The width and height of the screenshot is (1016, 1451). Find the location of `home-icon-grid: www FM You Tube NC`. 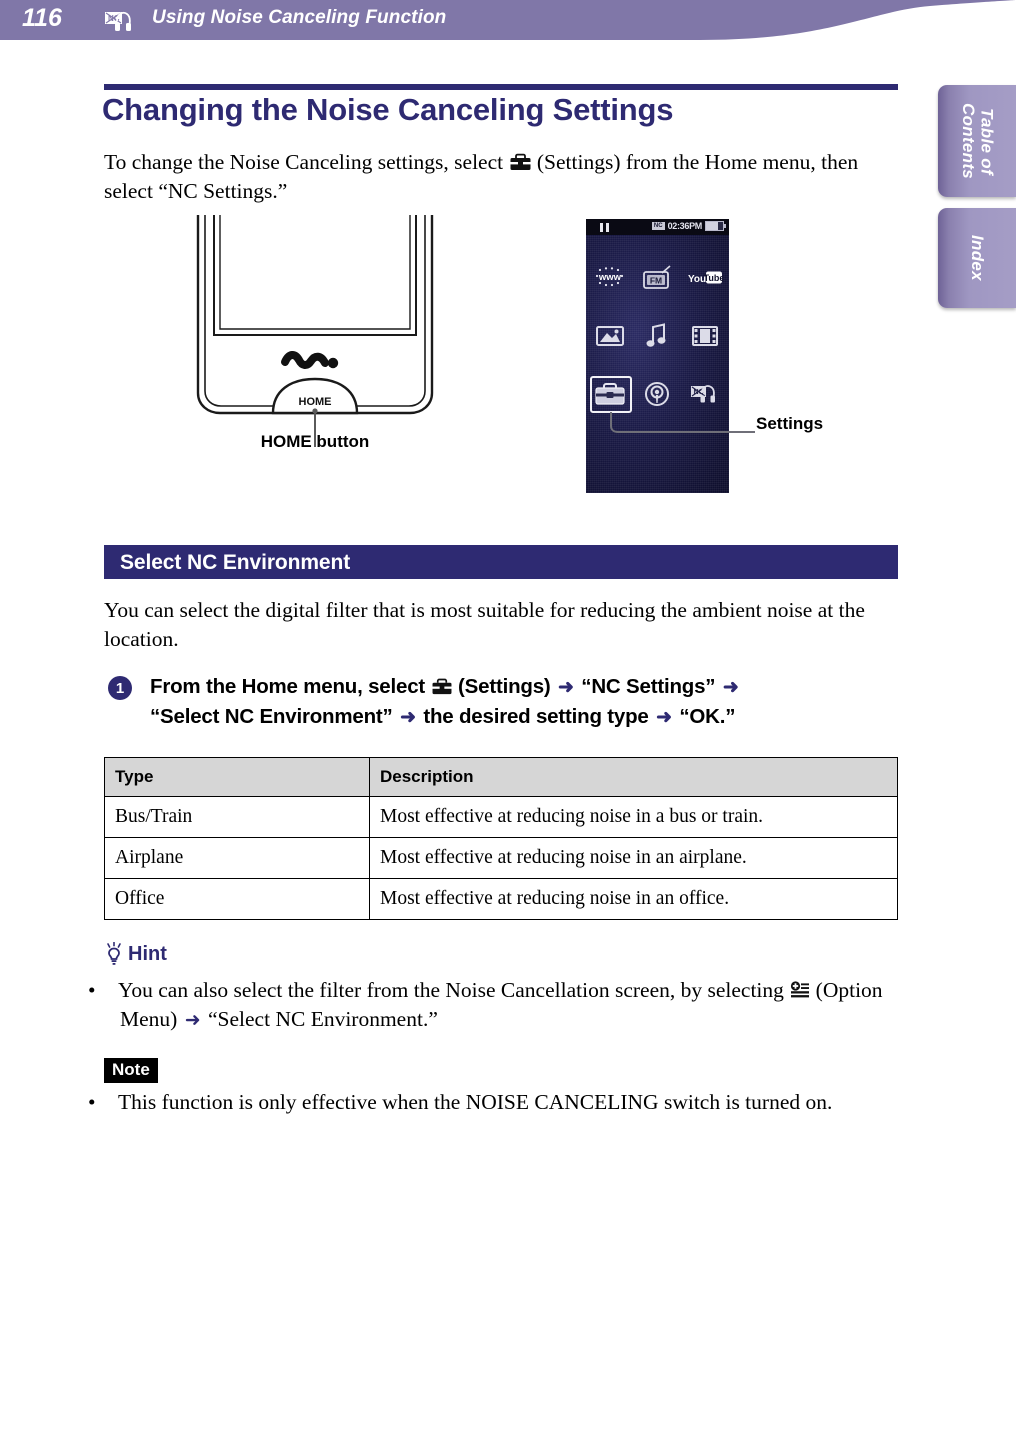

home-icon-grid: www FM You Tube NC is located at coordinates (657, 338).